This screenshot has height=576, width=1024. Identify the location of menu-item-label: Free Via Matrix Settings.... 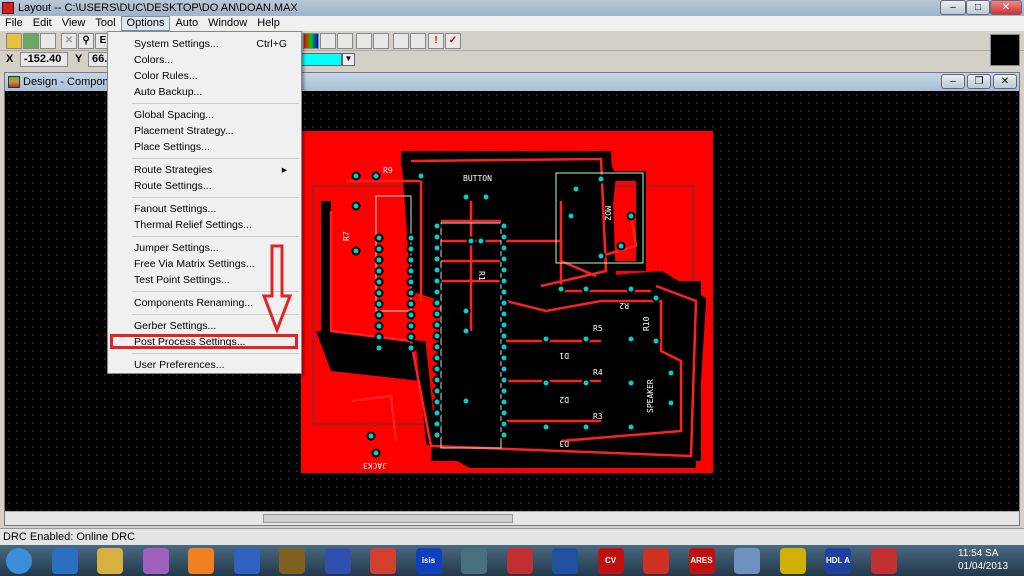
(194, 264).